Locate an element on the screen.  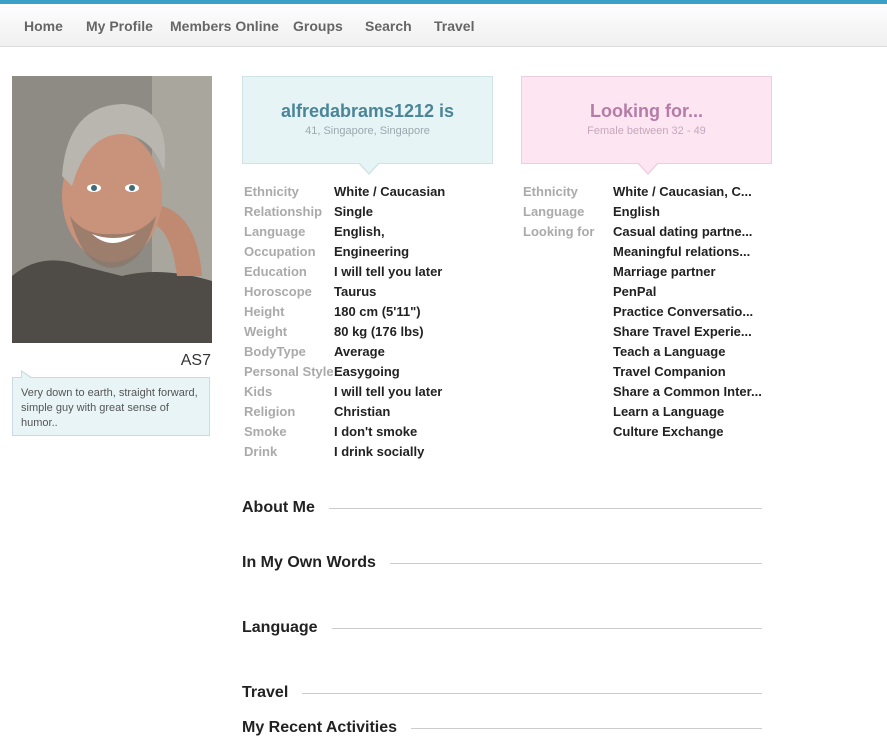
seeking-attr-value: Marriage partner is located at coordinates (664, 271).